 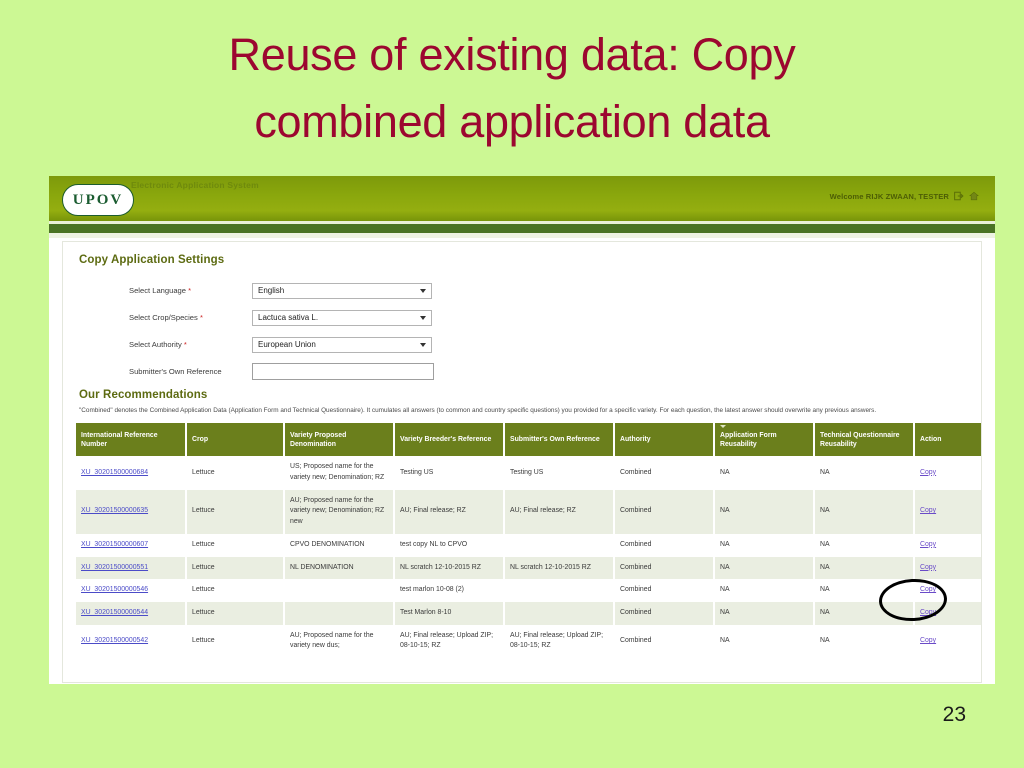 What do you see at coordinates (764, 440) in the screenshot?
I see `column-header-application-form-reusability: Application Form Reusability` at bounding box center [764, 440].